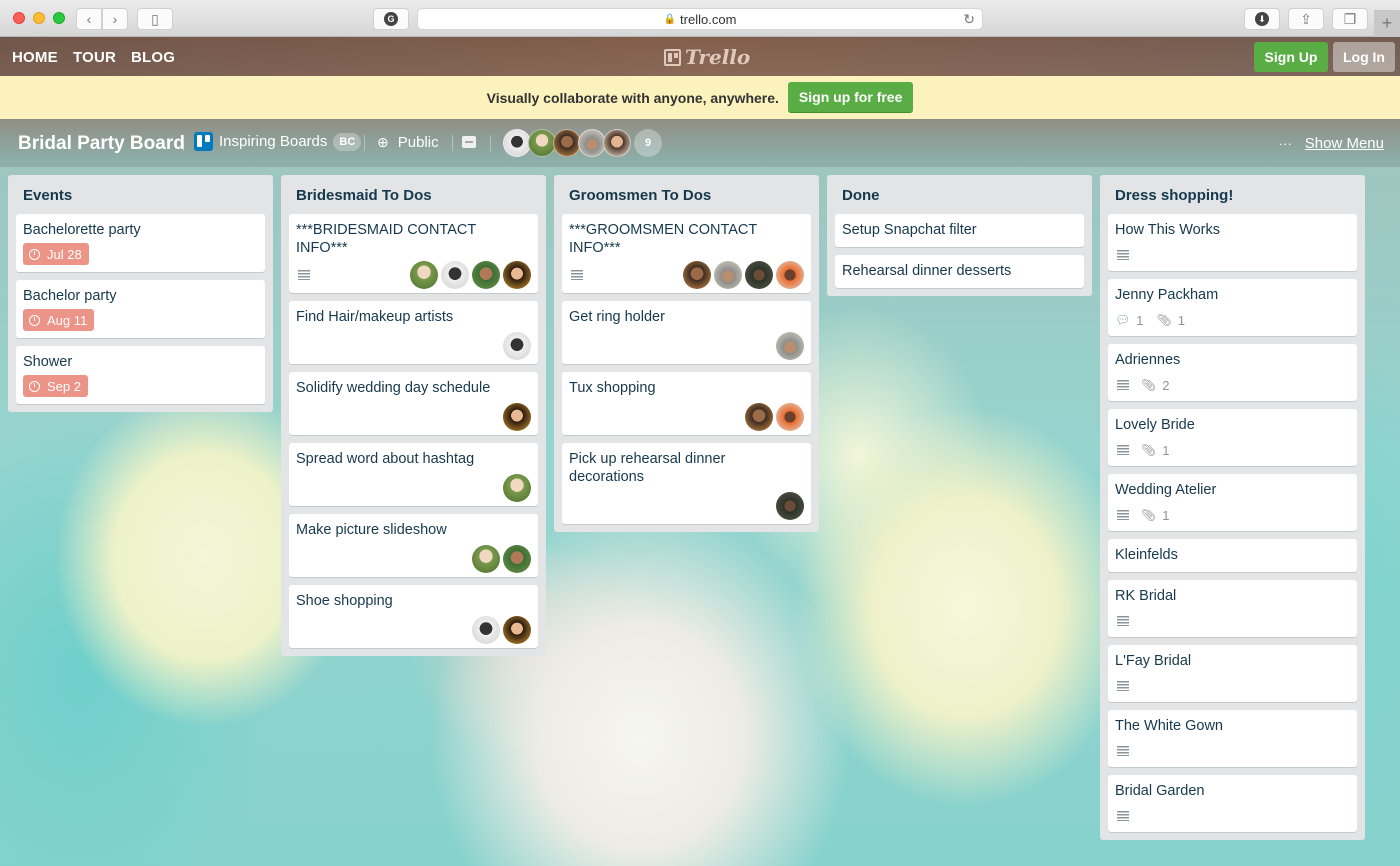 The height and width of the screenshot is (866, 1400). What do you see at coordinates (413, 332) in the screenshot?
I see `card: Find Hair/makeup artists` at bounding box center [413, 332].